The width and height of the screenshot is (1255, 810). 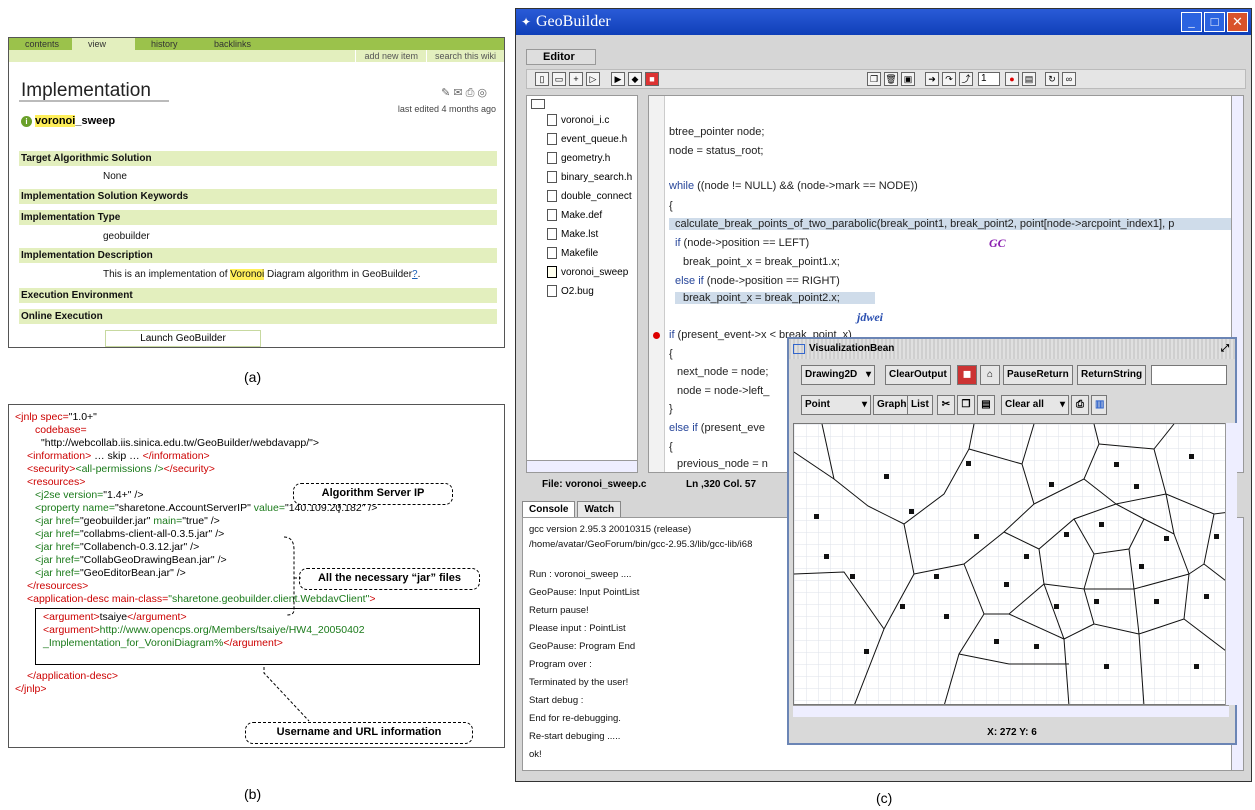 I want to click on info-icon: ◎, so click(x=483, y=93).